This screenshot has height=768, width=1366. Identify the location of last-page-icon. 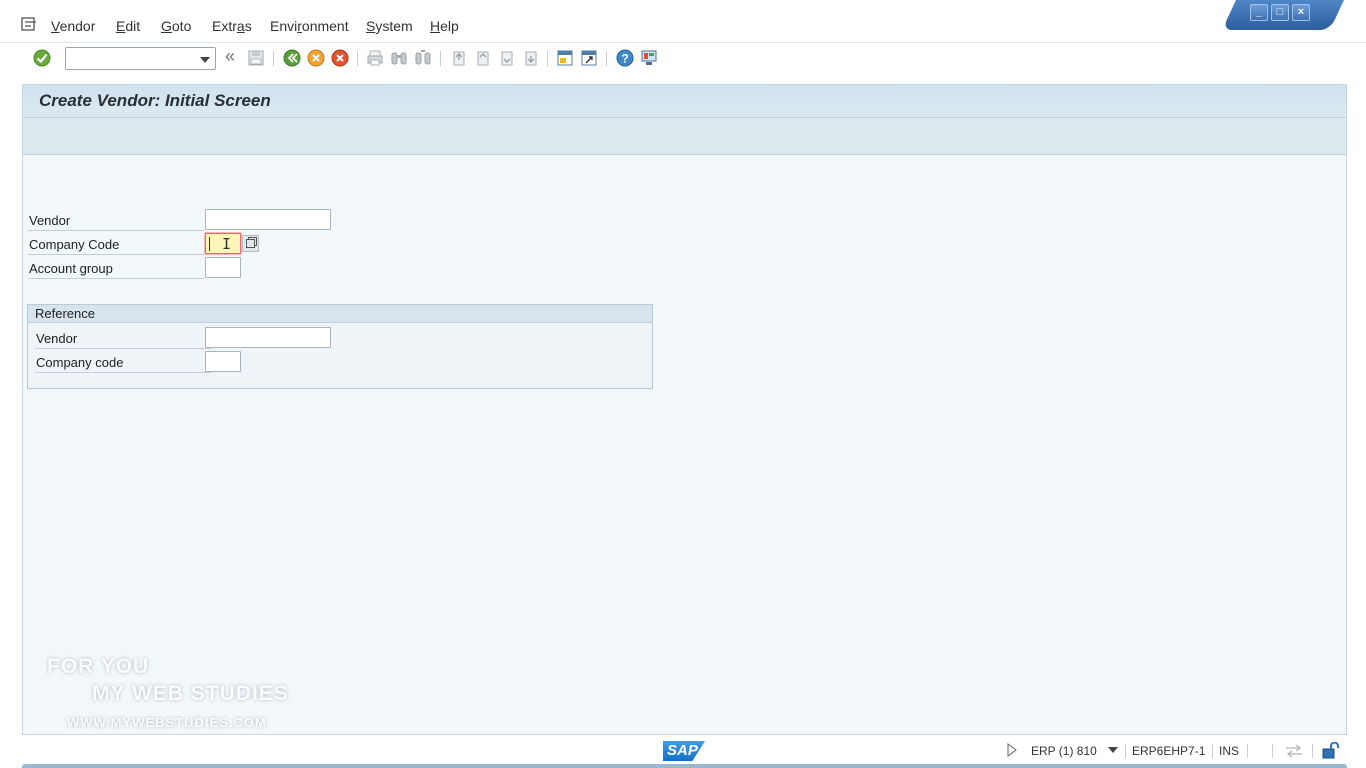
(531, 58).